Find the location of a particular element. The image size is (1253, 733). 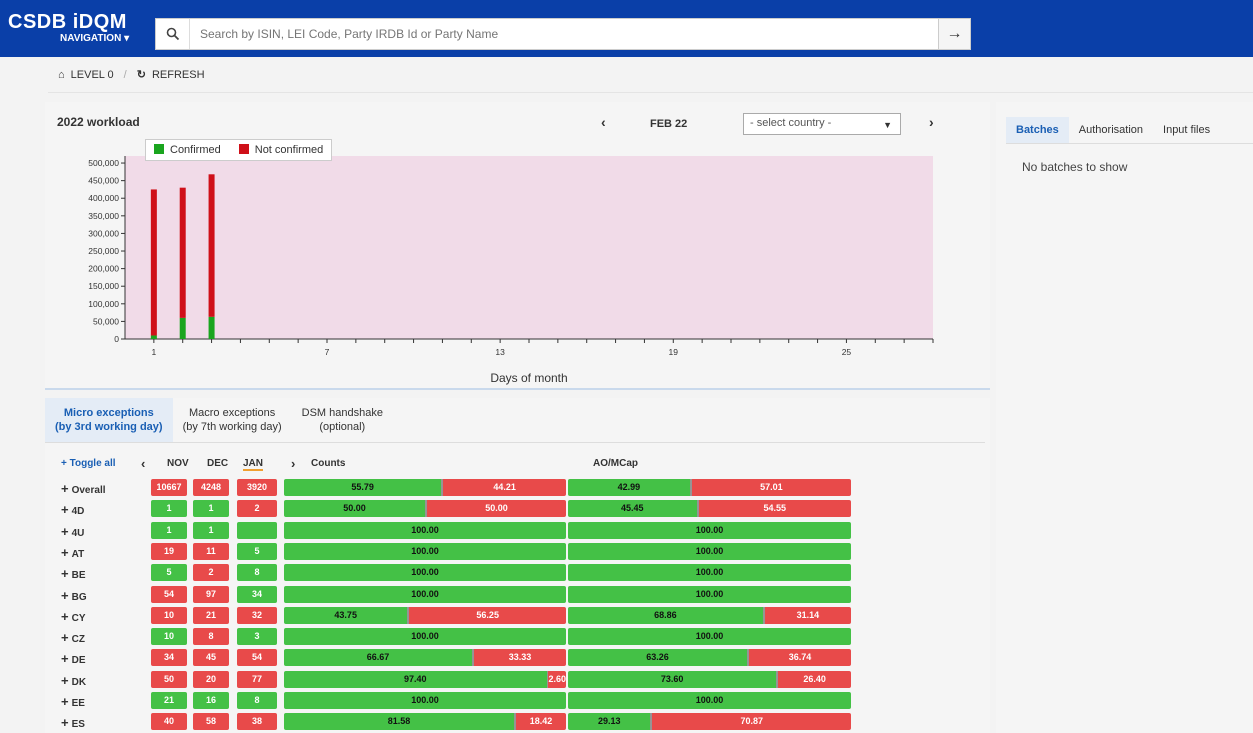

month-count-cell: 16 is located at coordinates (211, 700).